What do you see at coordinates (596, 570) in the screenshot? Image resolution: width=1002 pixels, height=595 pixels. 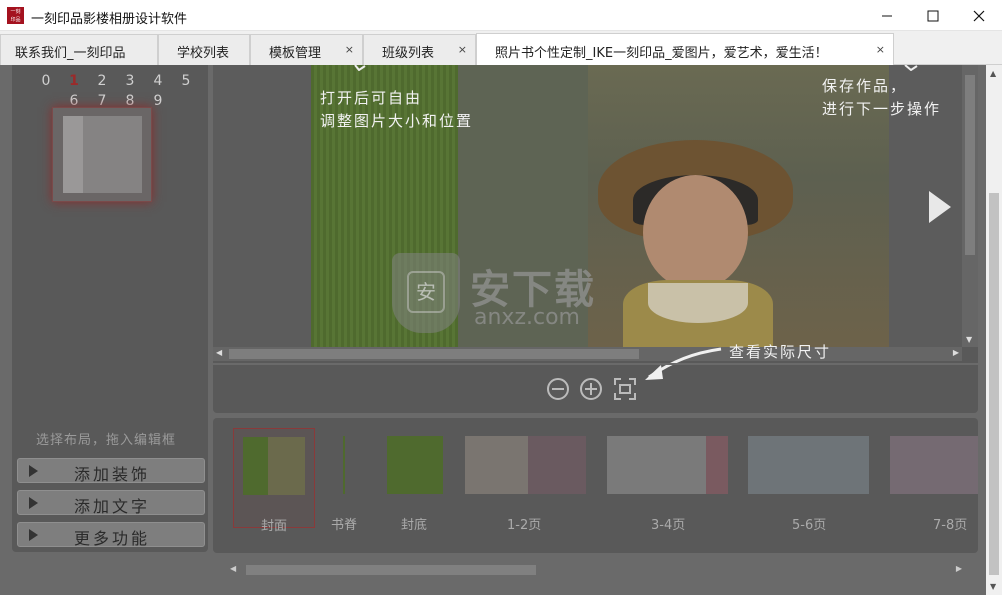 I see `thumbnail-horizontal-scrollbar: ◀ ▶` at bounding box center [596, 570].